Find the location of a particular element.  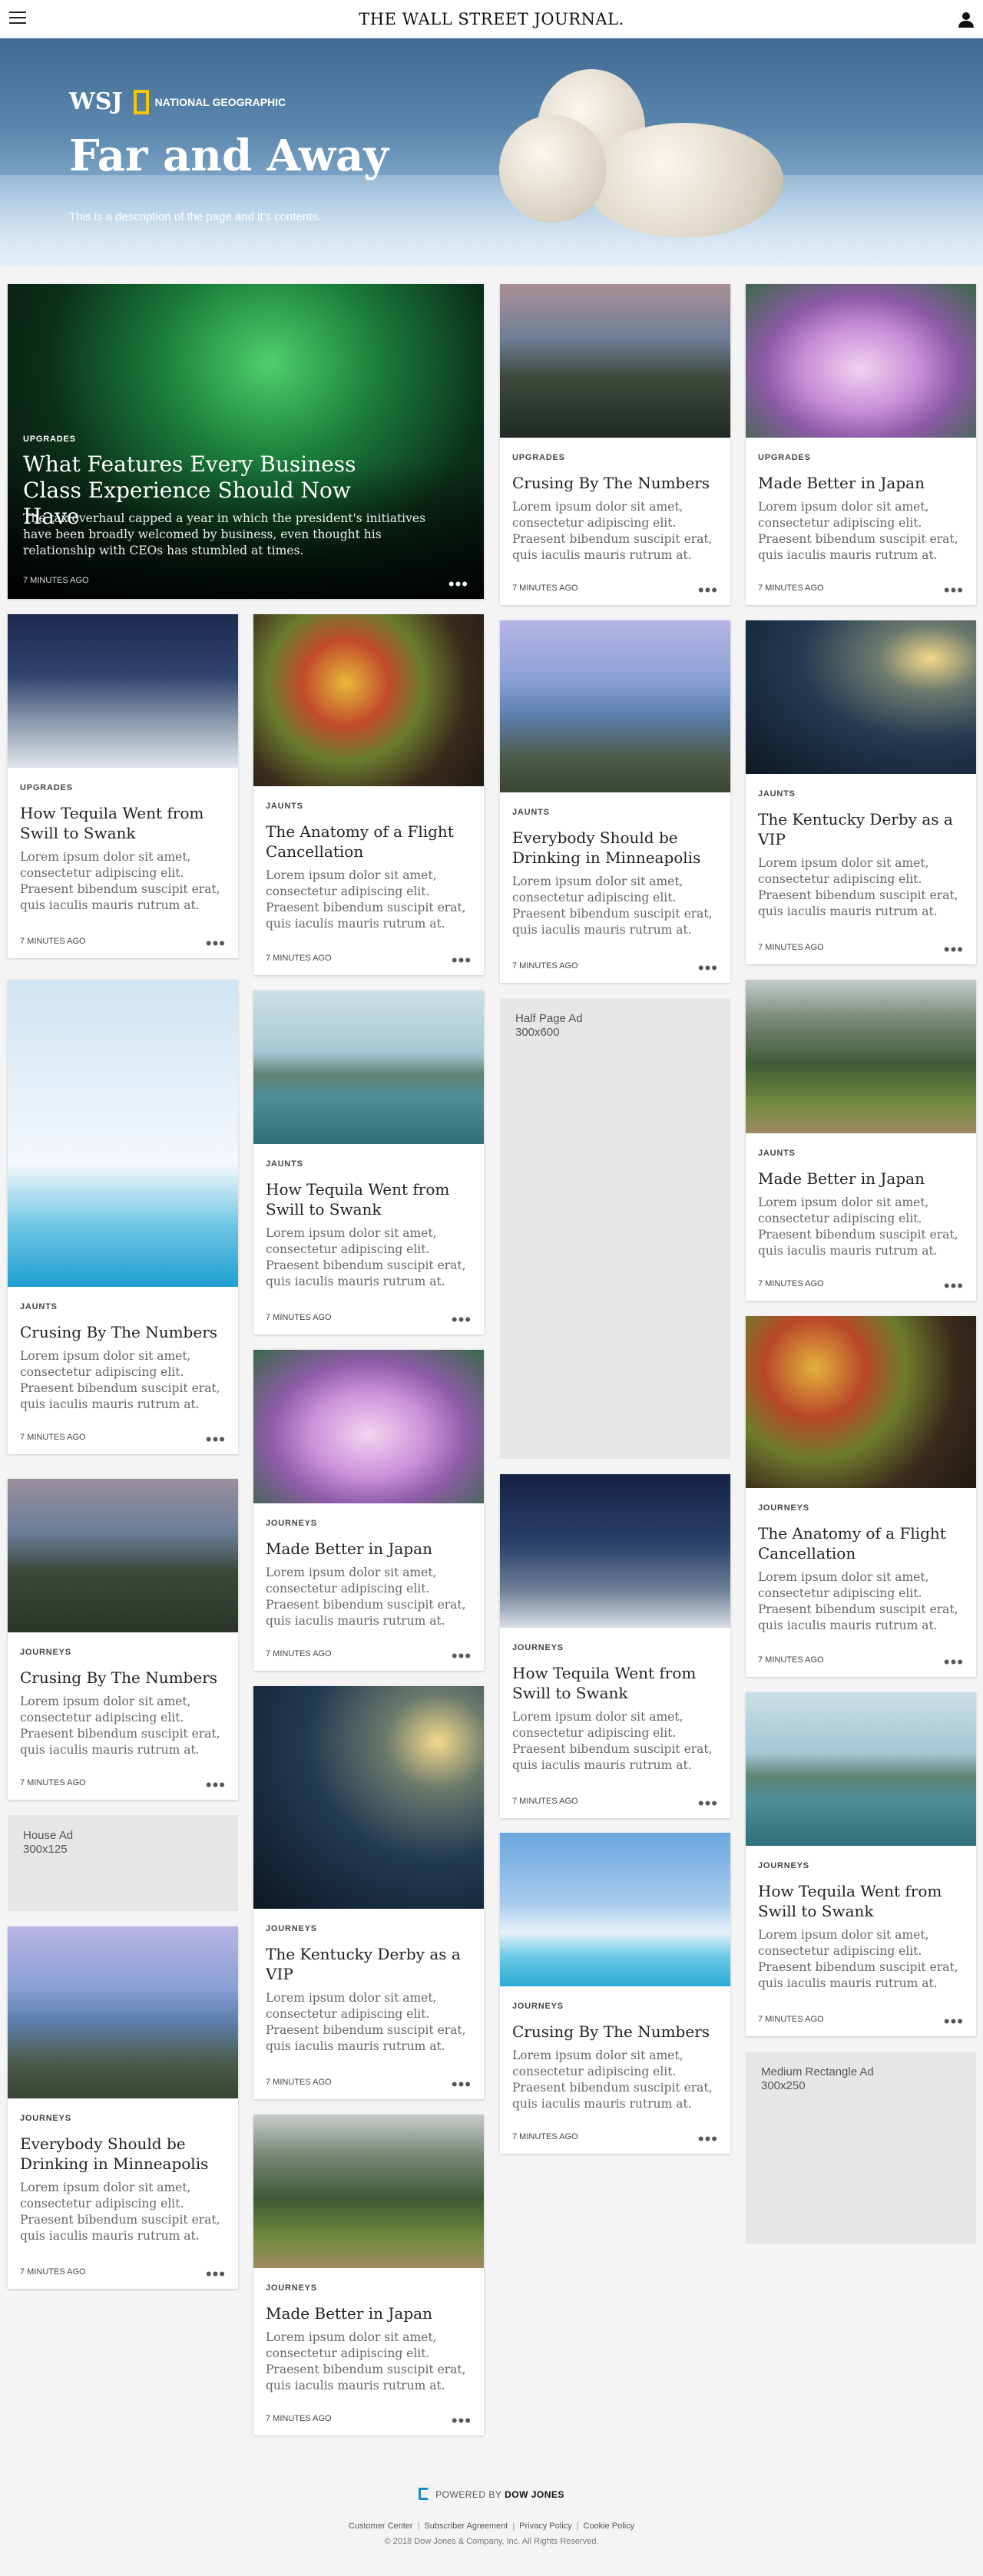

house-ad: House Ad 300x125 is located at coordinates (123, 1863).